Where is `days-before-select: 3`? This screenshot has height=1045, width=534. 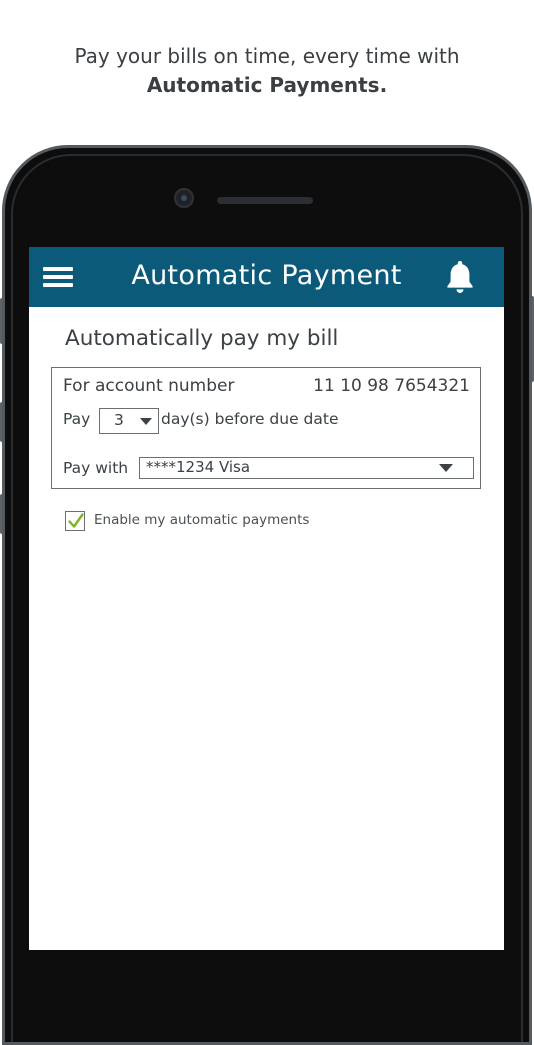 days-before-select: 3 is located at coordinates (129, 421).